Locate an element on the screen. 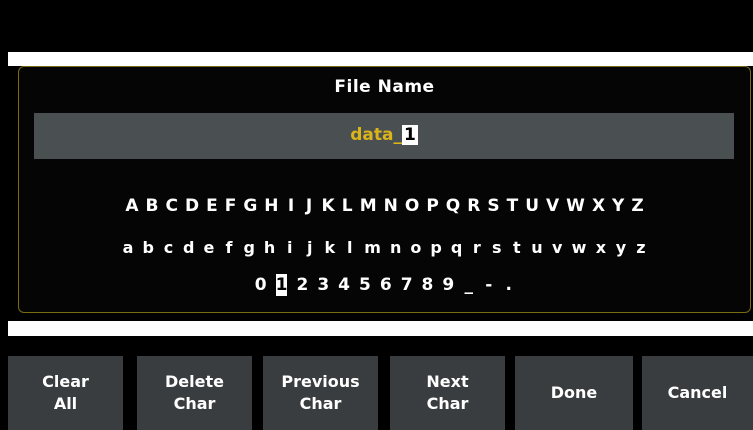 The image size is (753, 430). lowercase-key: b is located at coordinates (148, 248).